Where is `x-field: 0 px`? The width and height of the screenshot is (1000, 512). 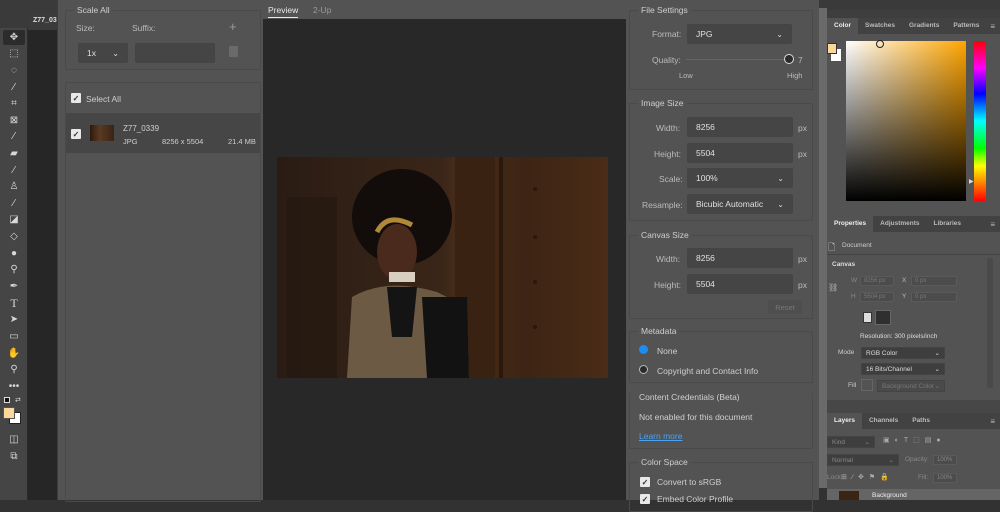 x-field: 0 px is located at coordinates (934, 281).